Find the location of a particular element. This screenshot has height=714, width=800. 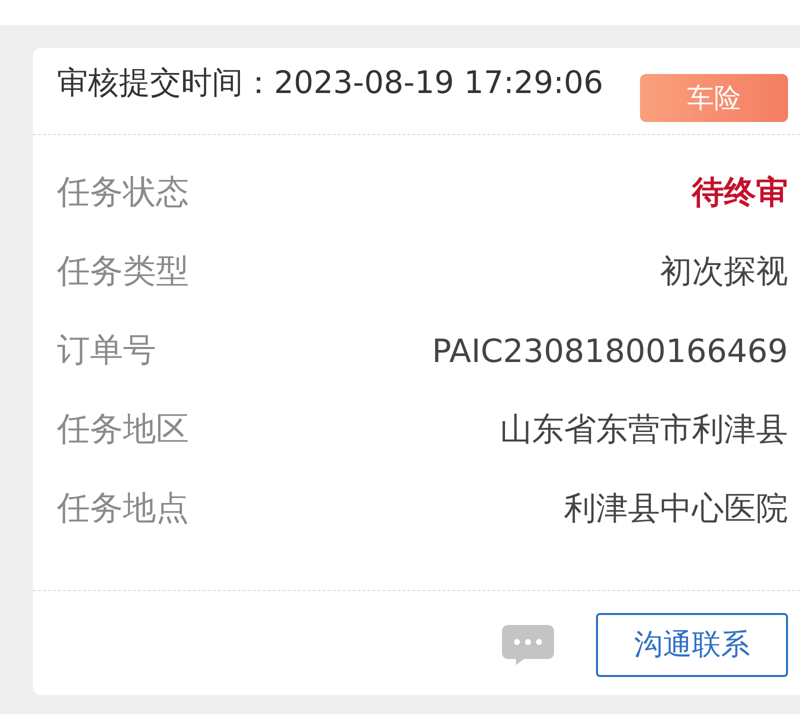

field-label: 任务地区 is located at coordinates (123, 429).